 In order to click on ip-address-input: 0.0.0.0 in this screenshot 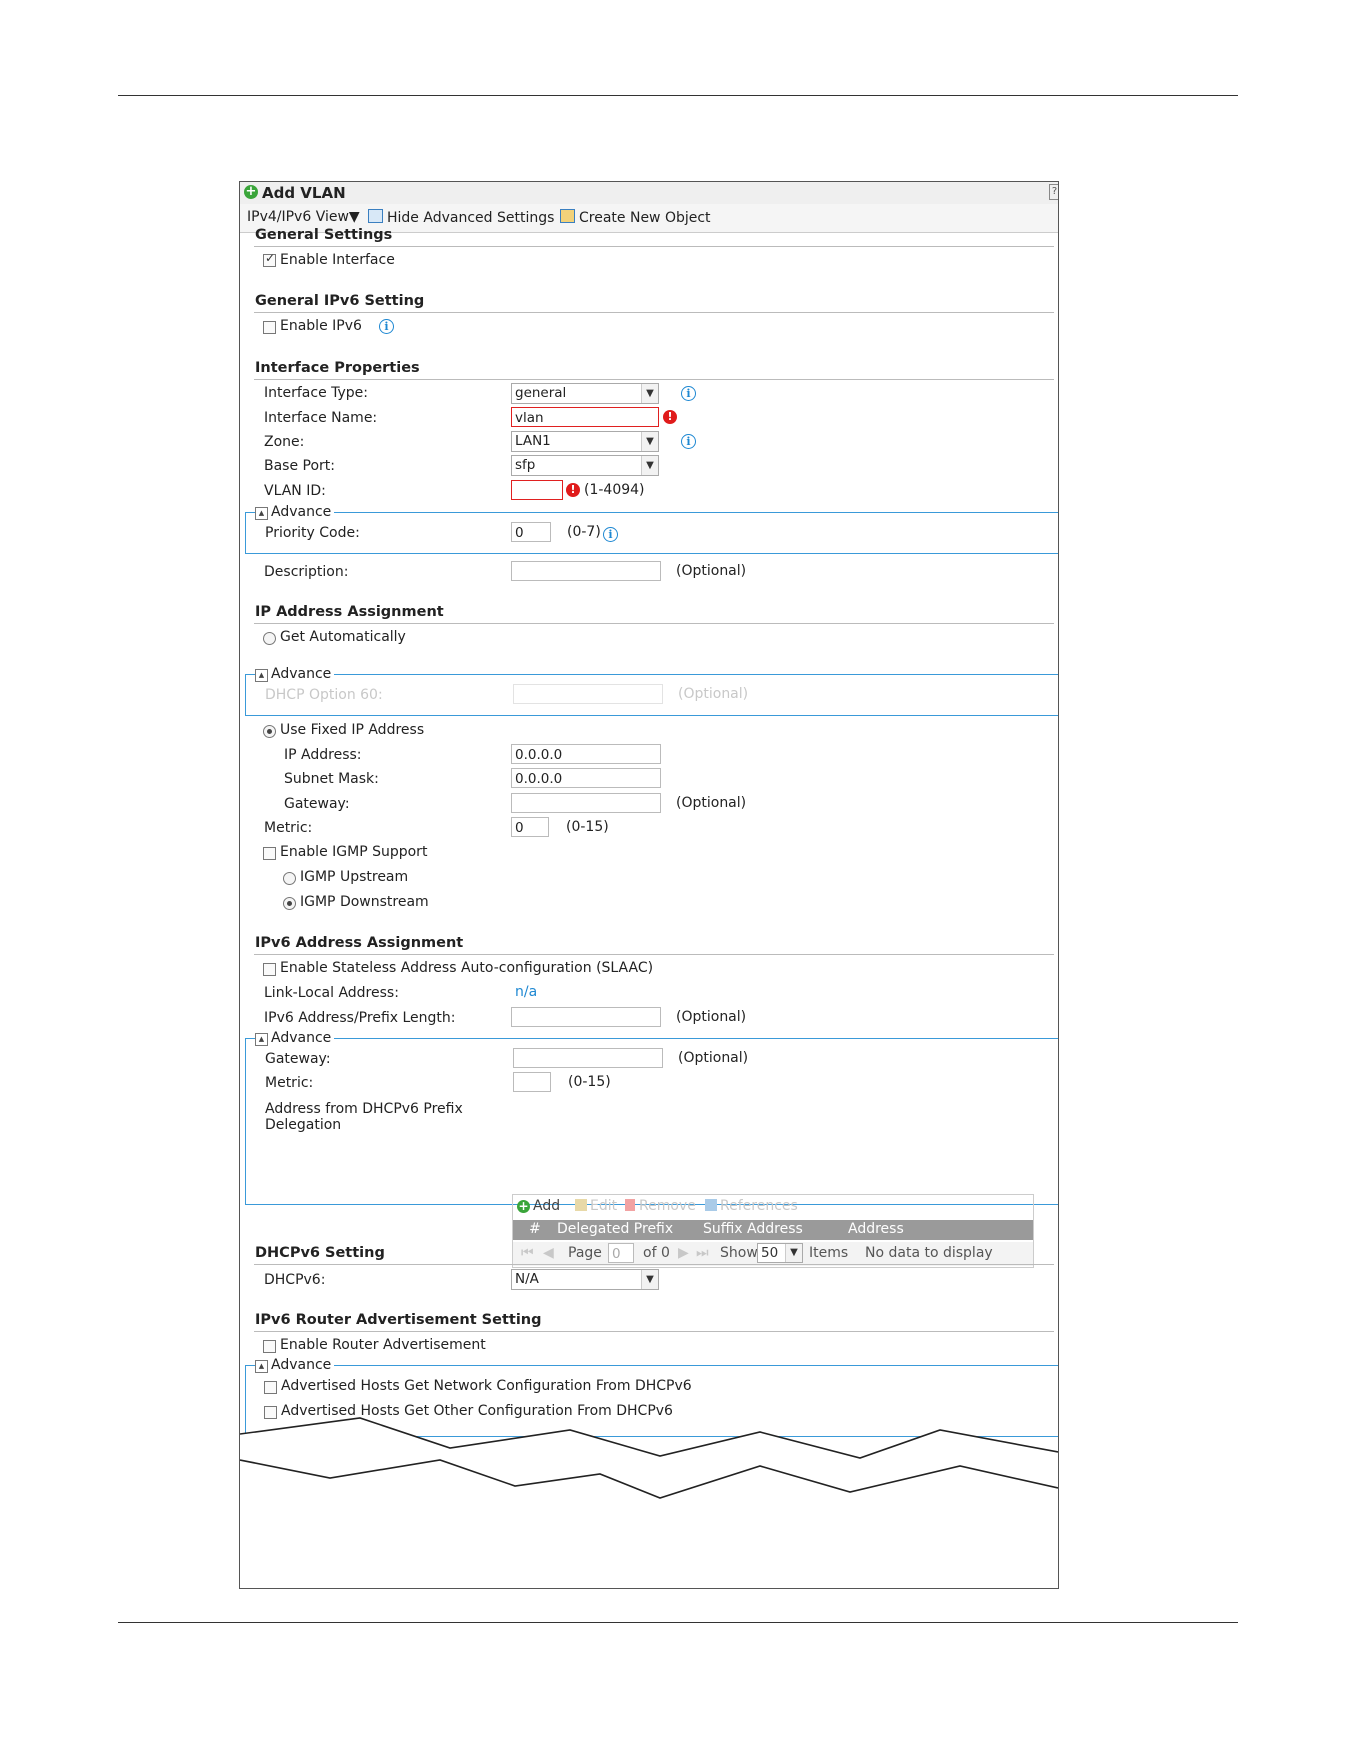, I will do `click(586, 754)`.